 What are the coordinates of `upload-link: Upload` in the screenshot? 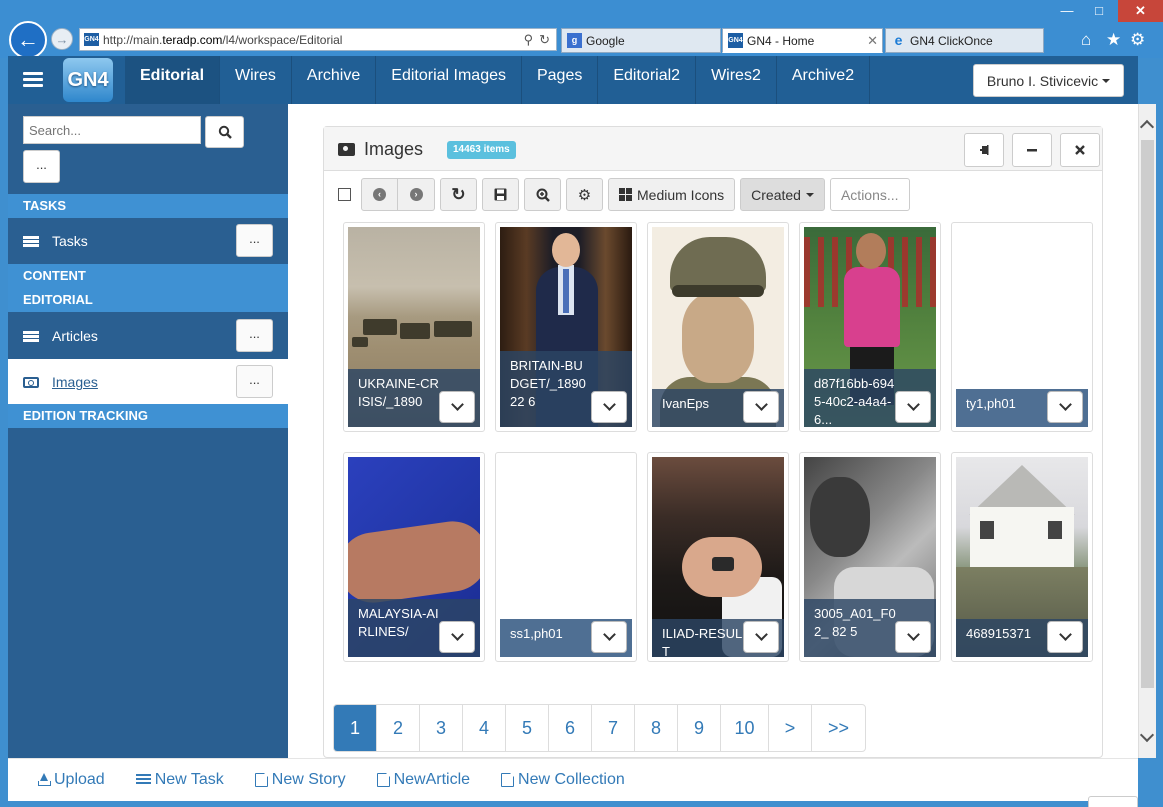 It's located at (71, 780).